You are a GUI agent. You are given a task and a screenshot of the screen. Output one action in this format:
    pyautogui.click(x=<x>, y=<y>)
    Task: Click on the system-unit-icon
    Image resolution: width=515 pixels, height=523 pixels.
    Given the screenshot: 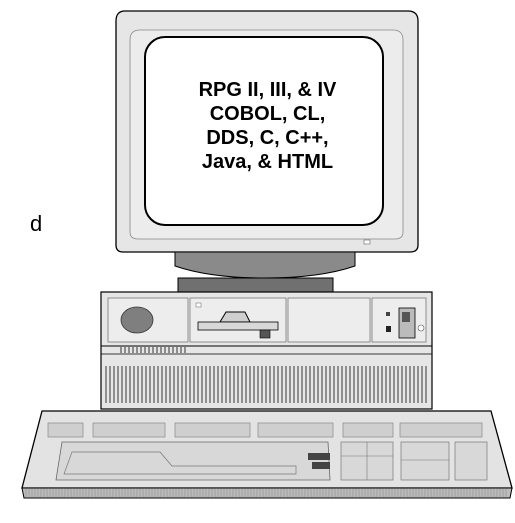 What is the action you would take?
    pyautogui.click(x=266, y=350)
    